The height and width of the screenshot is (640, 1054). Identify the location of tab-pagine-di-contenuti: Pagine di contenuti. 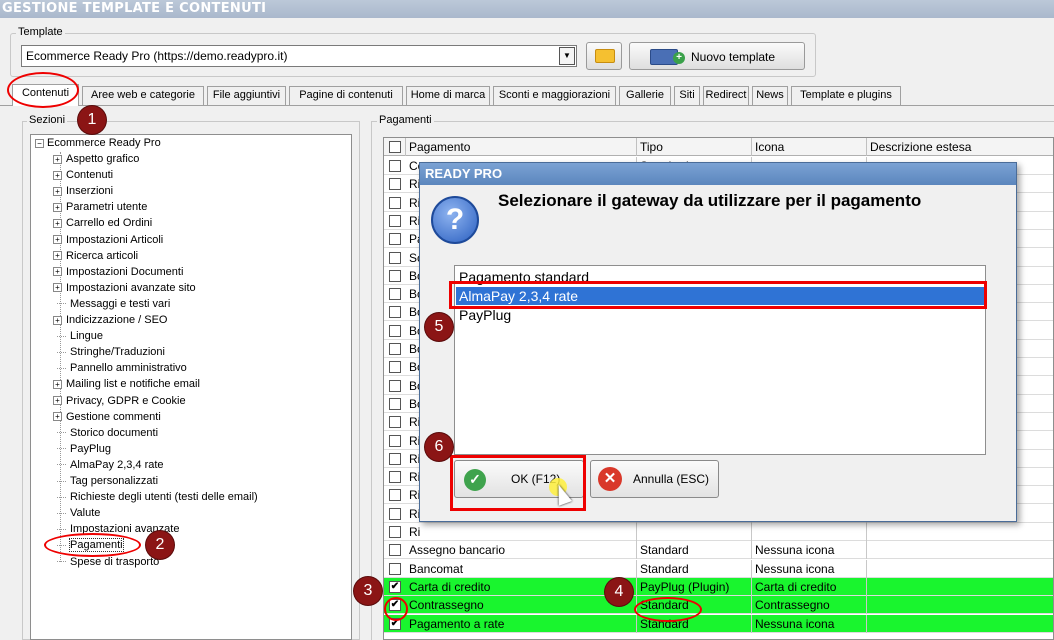
(346, 95).